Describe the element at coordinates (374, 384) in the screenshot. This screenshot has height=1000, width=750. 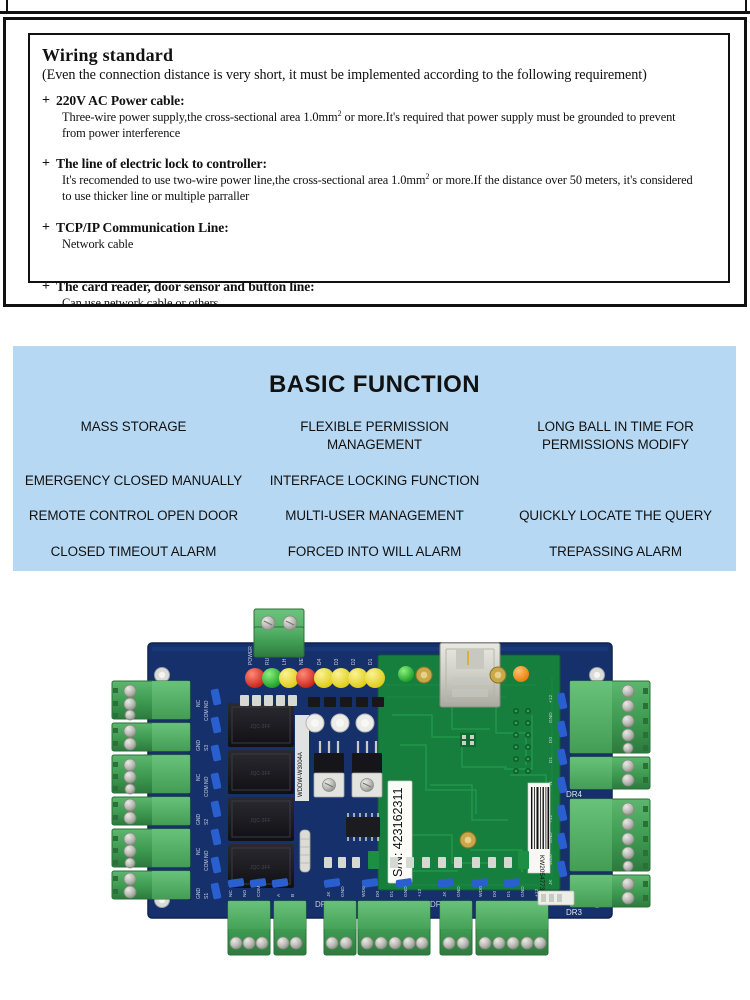
I see `basic-function-title: BASIC FUNCTION` at that location.